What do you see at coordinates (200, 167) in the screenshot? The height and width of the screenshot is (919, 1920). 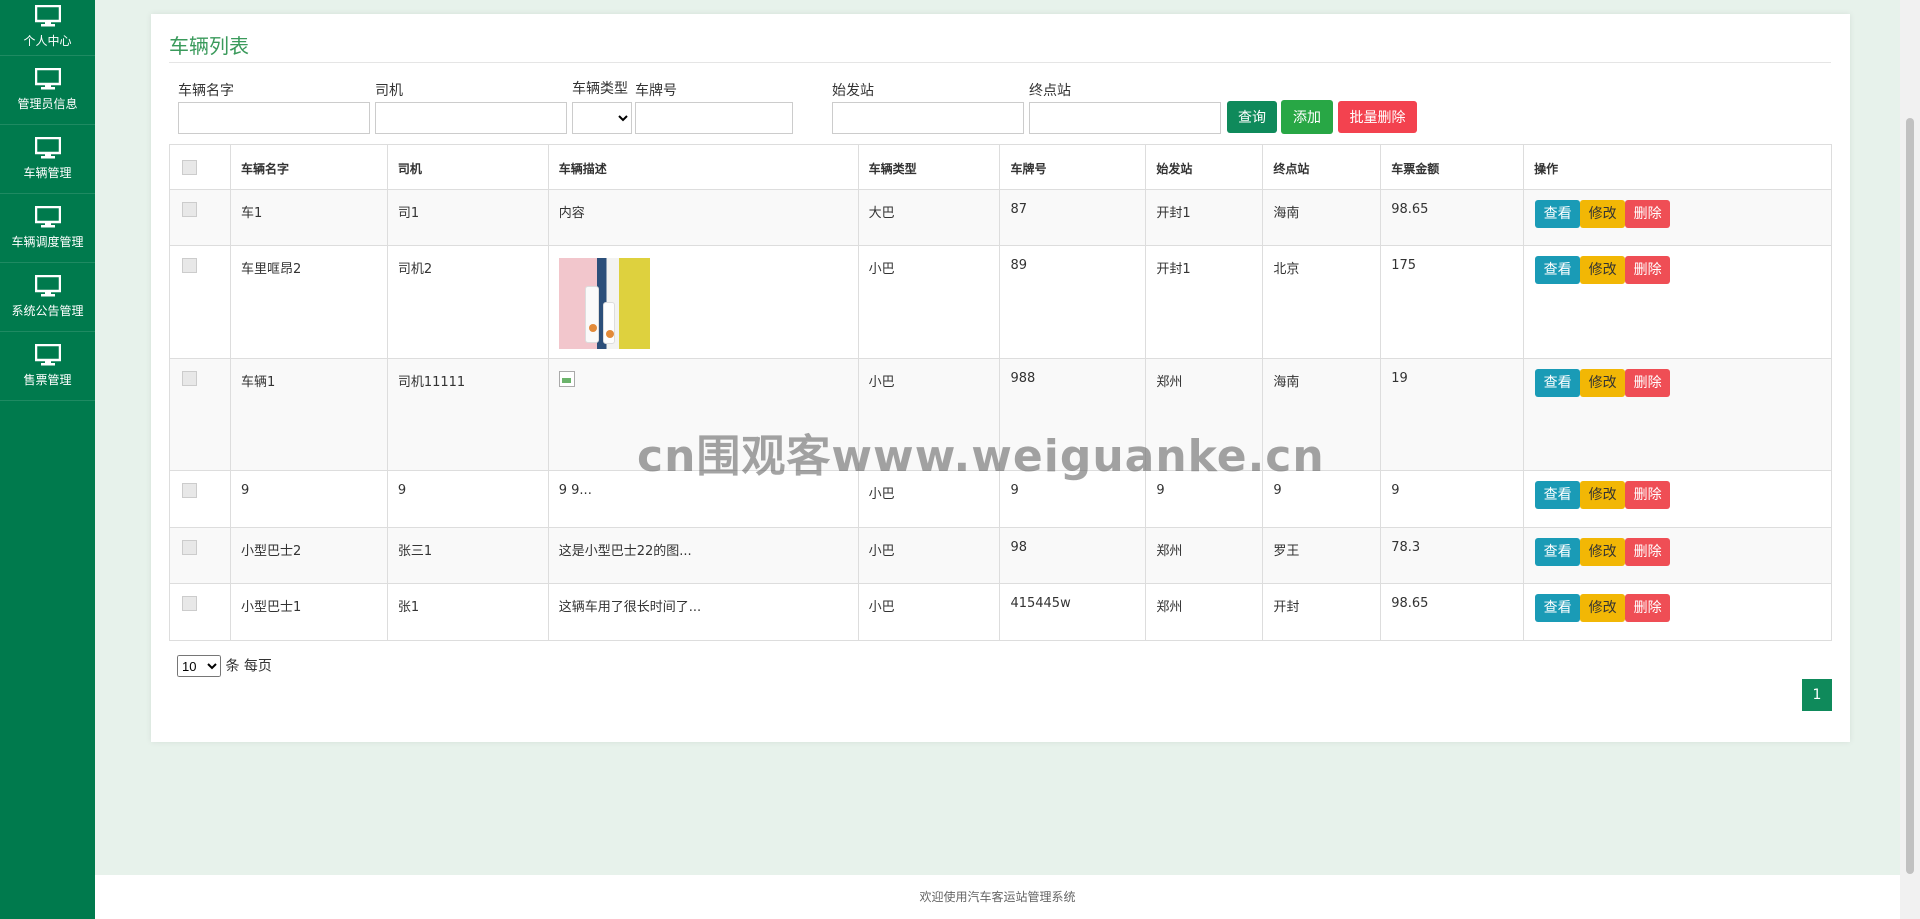 I see `select-all-cell` at bounding box center [200, 167].